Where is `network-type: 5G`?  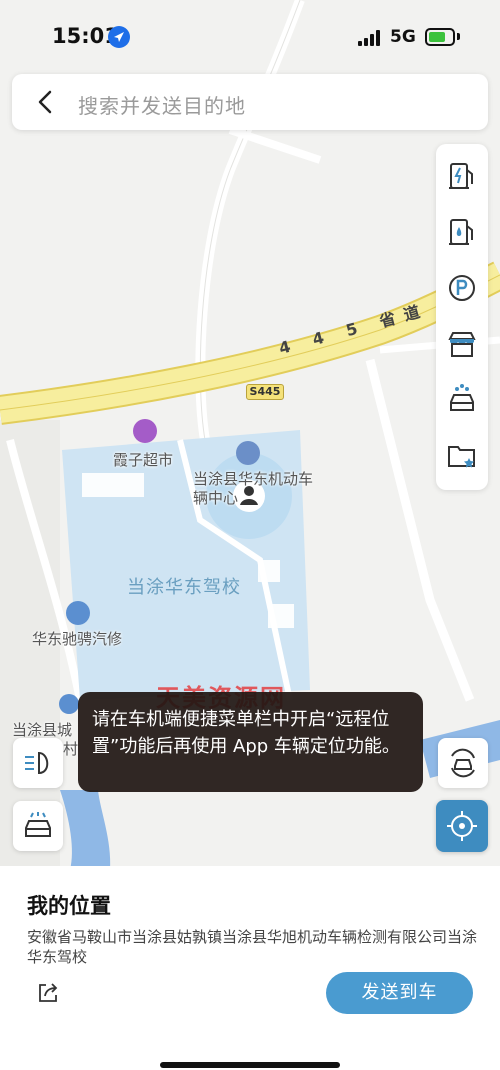 network-type: 5G is located at coordinates (403, 37).